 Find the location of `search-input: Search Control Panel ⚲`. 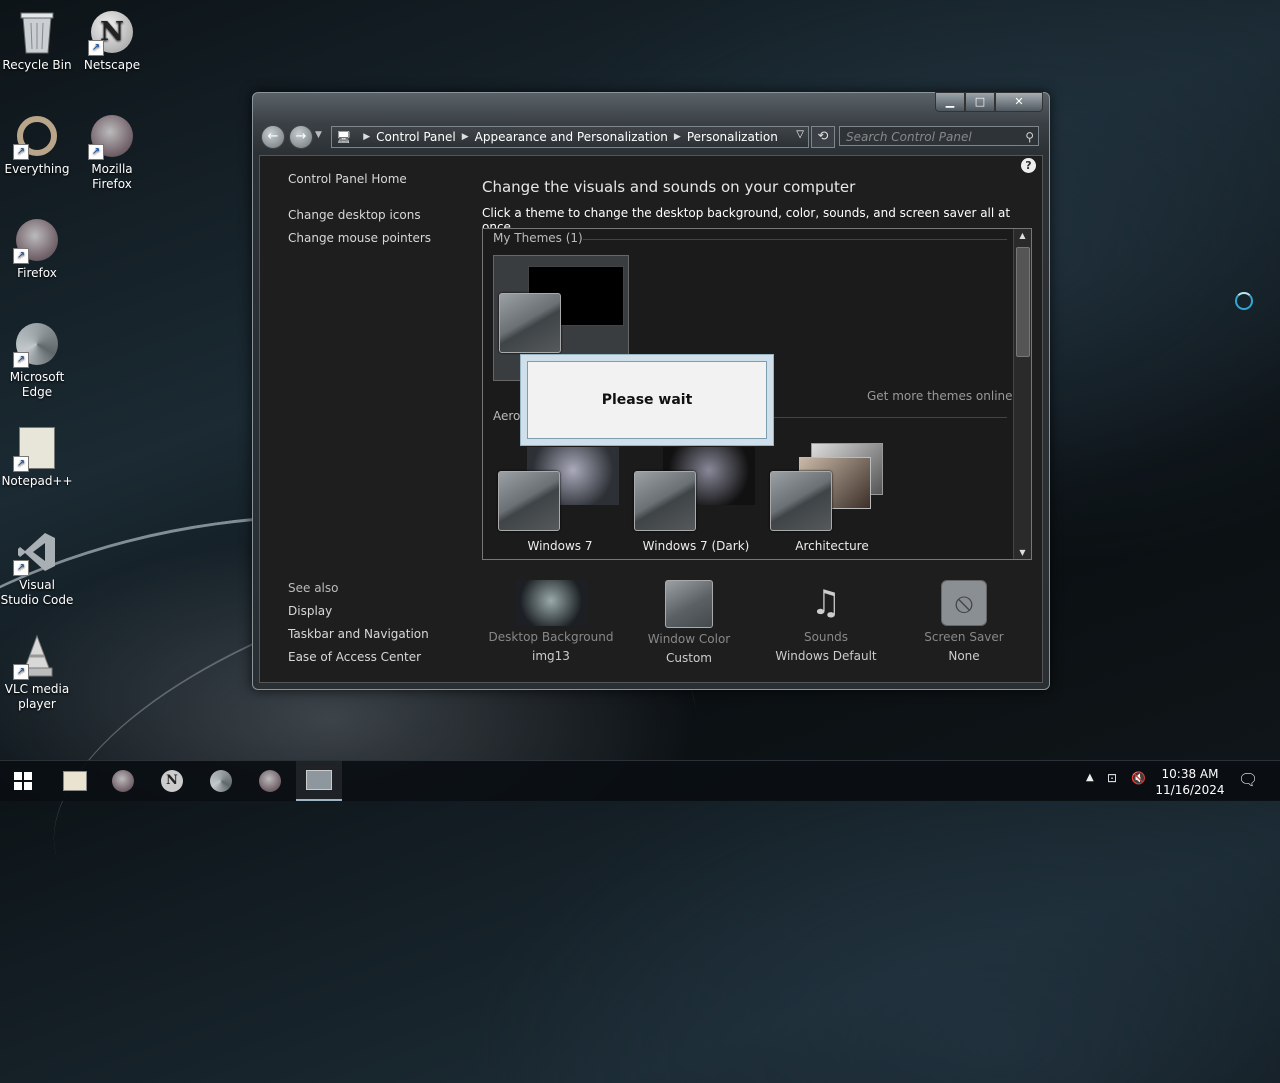

search-input: Search Control Panel ⚲ is located at coordinates (939, 136).